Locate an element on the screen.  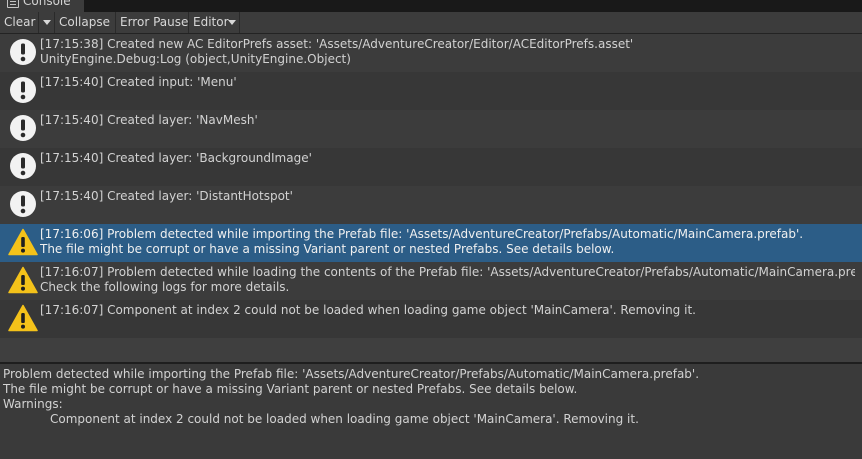
editor-dropdown: Editor is located at coordinates (214, 22).